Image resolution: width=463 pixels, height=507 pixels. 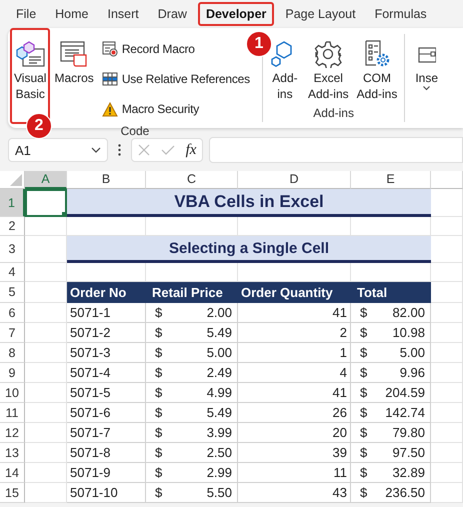 I want to click on row-header: 2, so click(x=12, y=226).